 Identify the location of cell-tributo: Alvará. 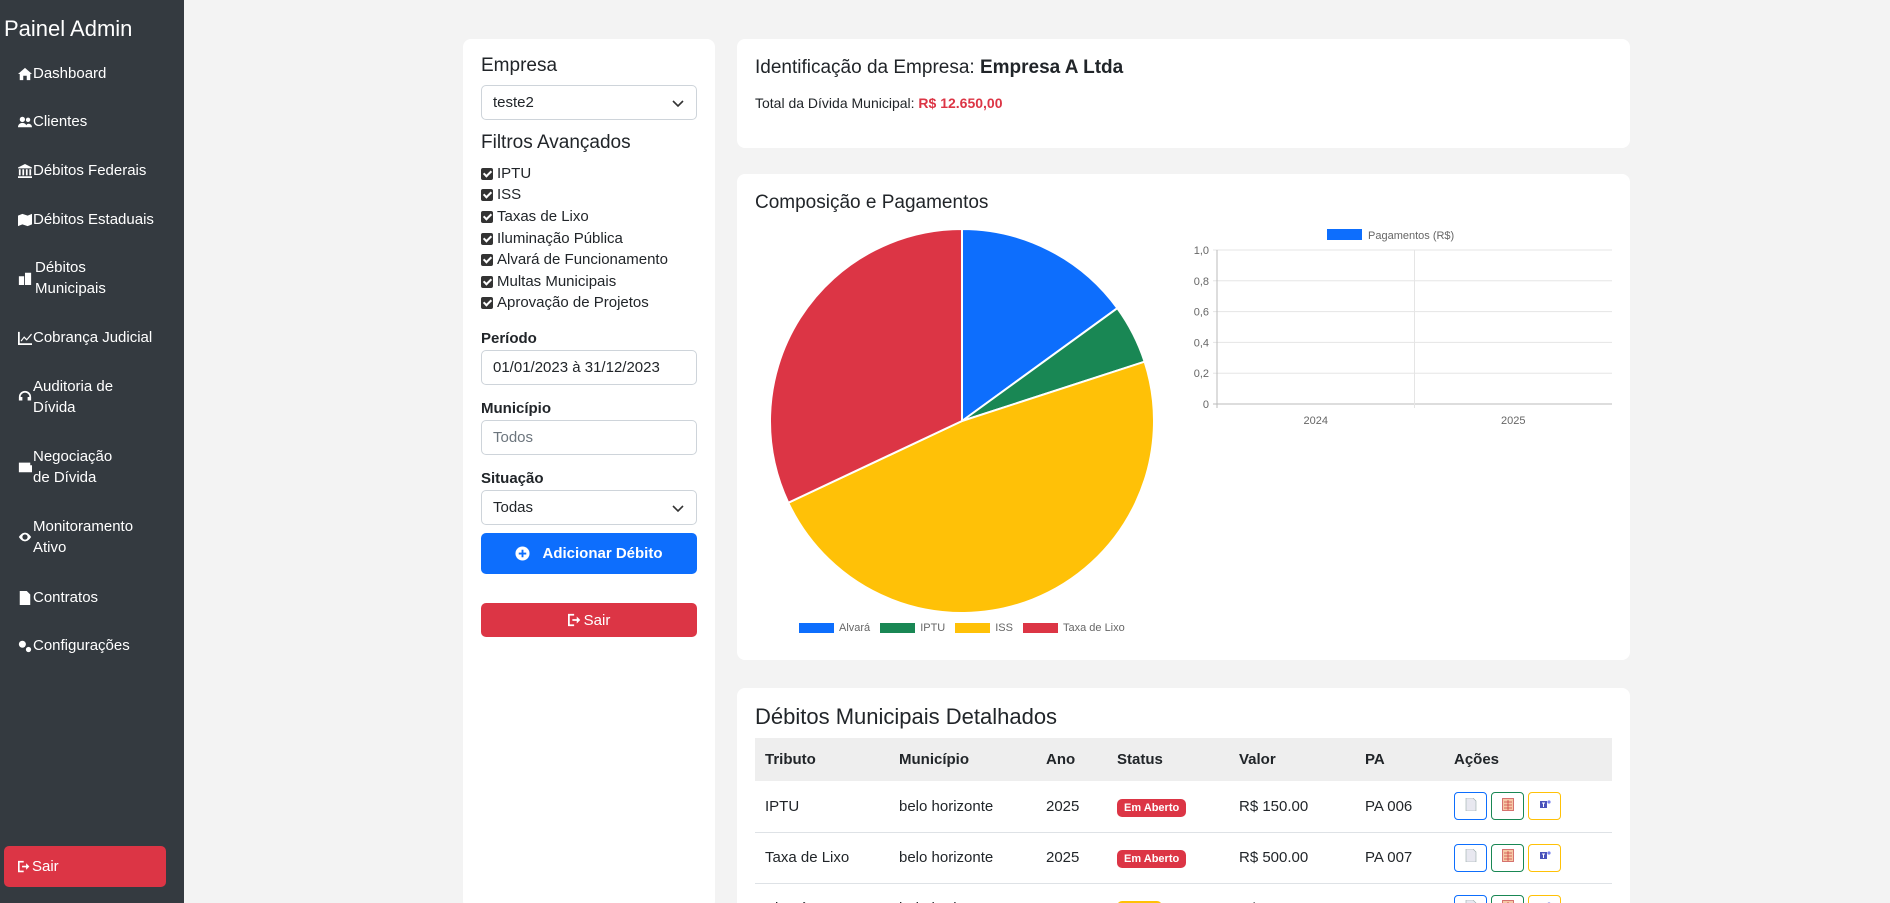
(822, 893).